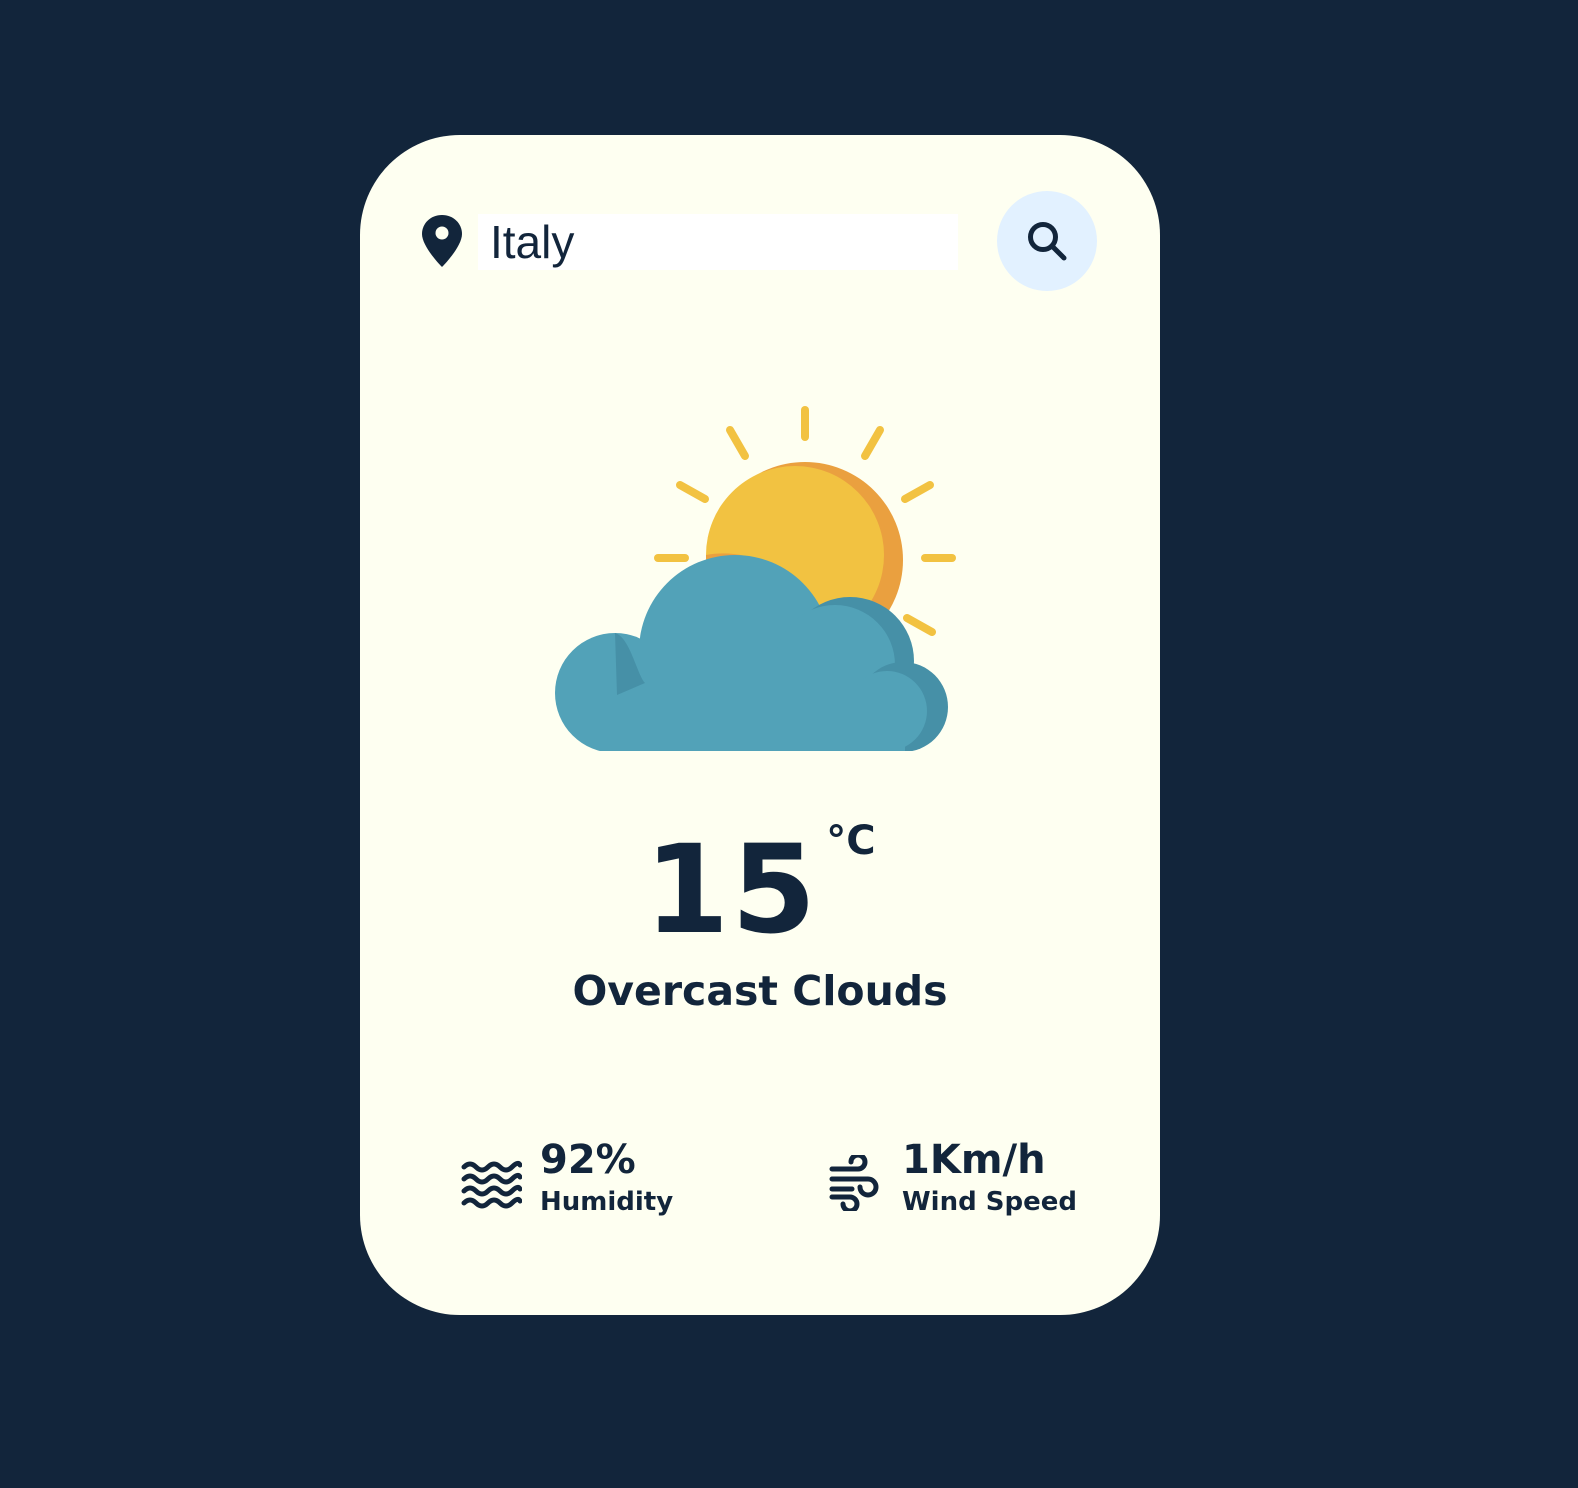  I want to click on humidity-value: 92%, so click(588, 1160).